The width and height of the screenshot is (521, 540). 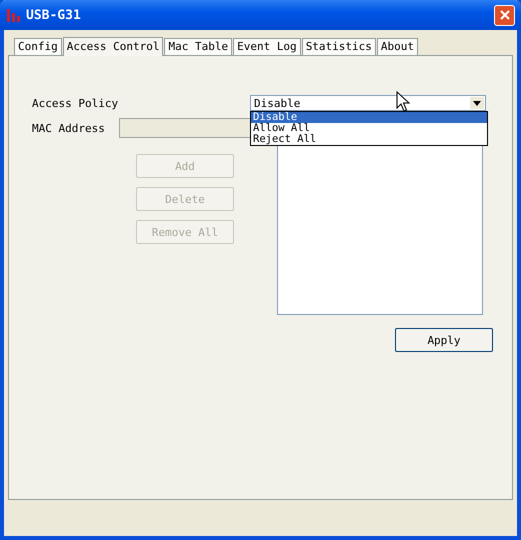 What do you see at coordinates (397, 46) in the screenshot?
I see `tab: About` at bounding box center [397, 46].